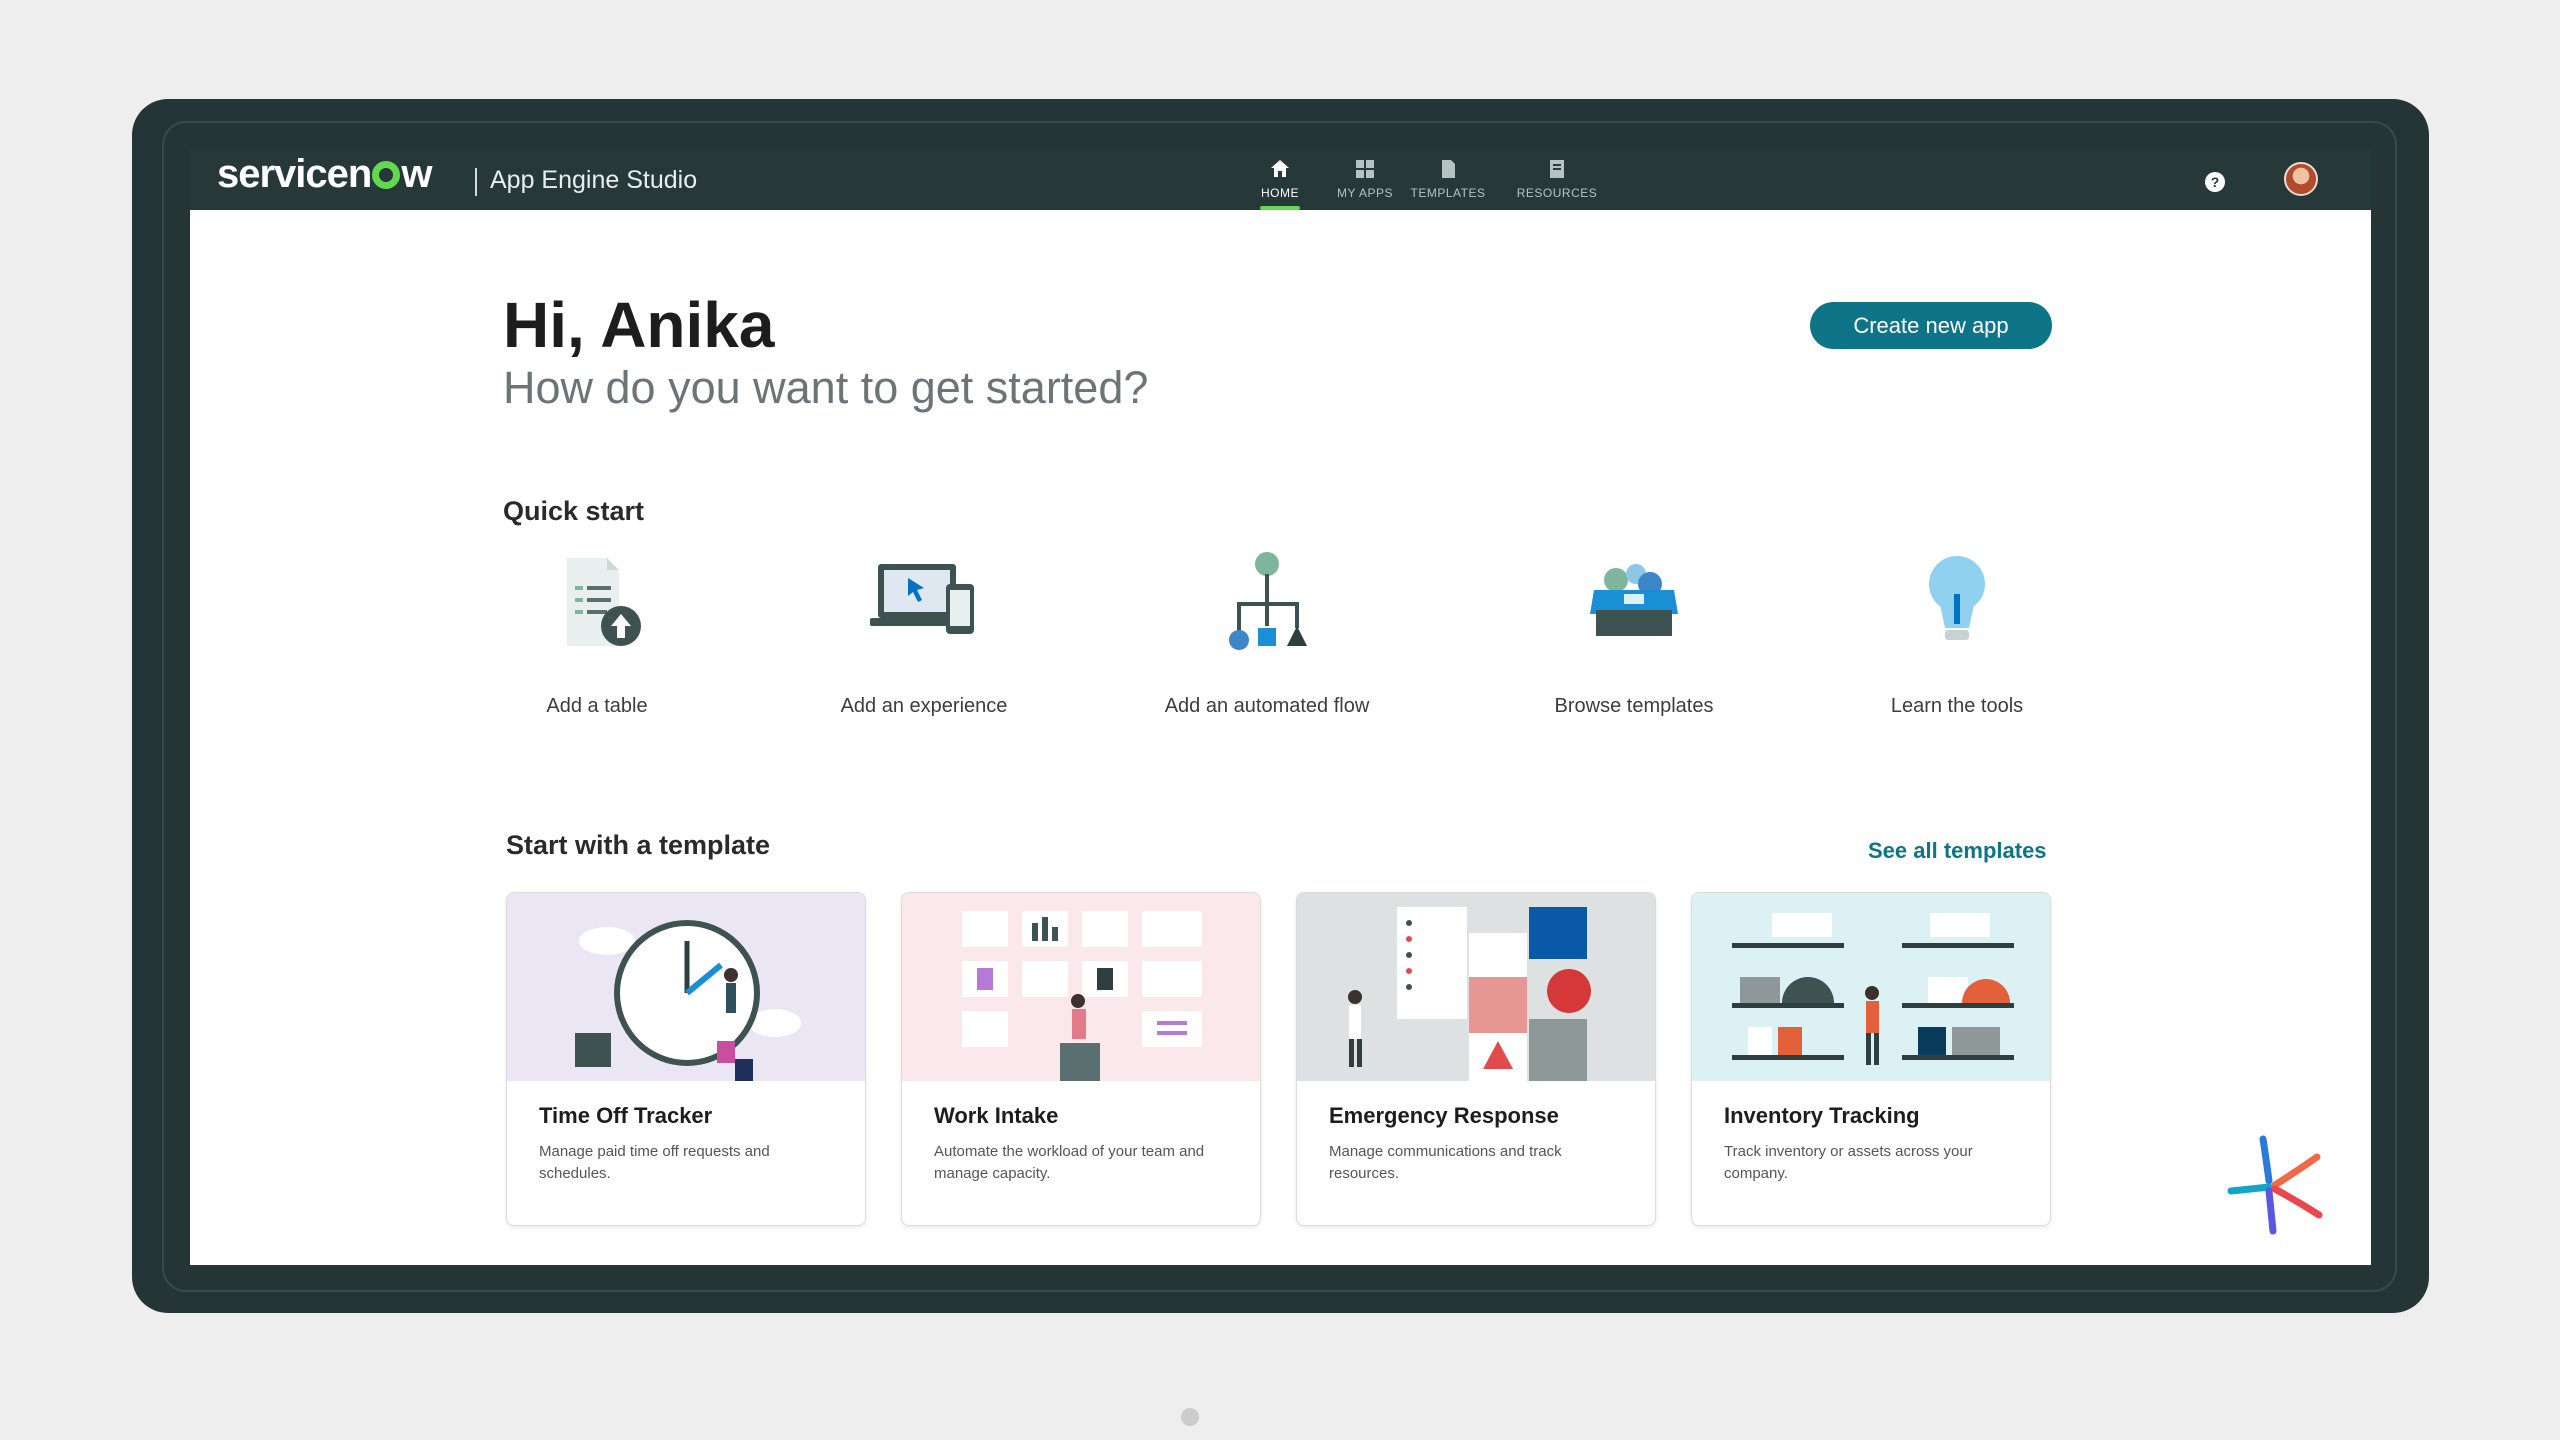 Image resolution: width=2560 pixels, height=1440 pixels. What do you see at coordinates (604, 602) in the screenshot?
I see `table-upload-icon` at bounding box center [604, 602].